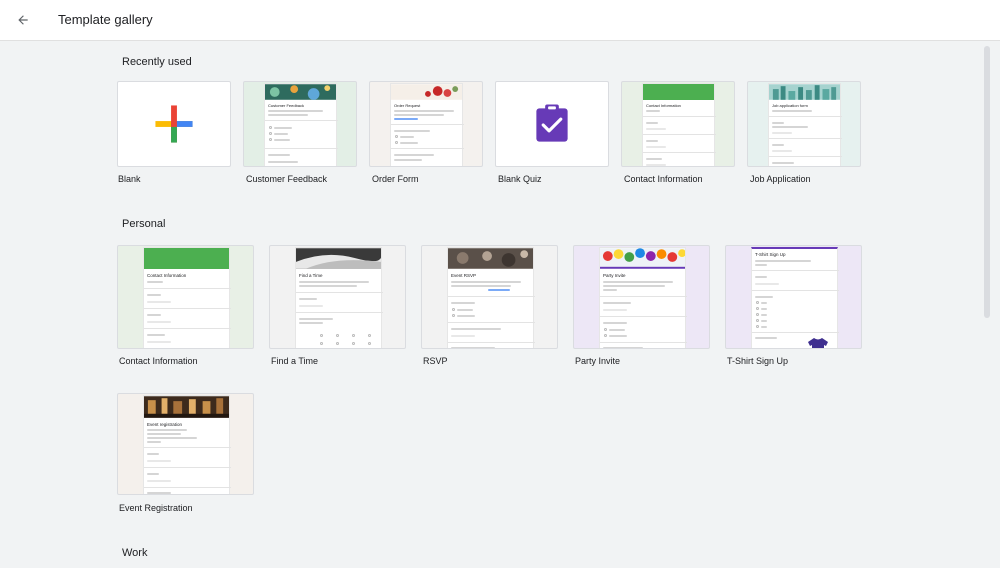 The height and width of the screenshot is (568, 1000). I want to click on balloons-header-image, so click(642, 258).